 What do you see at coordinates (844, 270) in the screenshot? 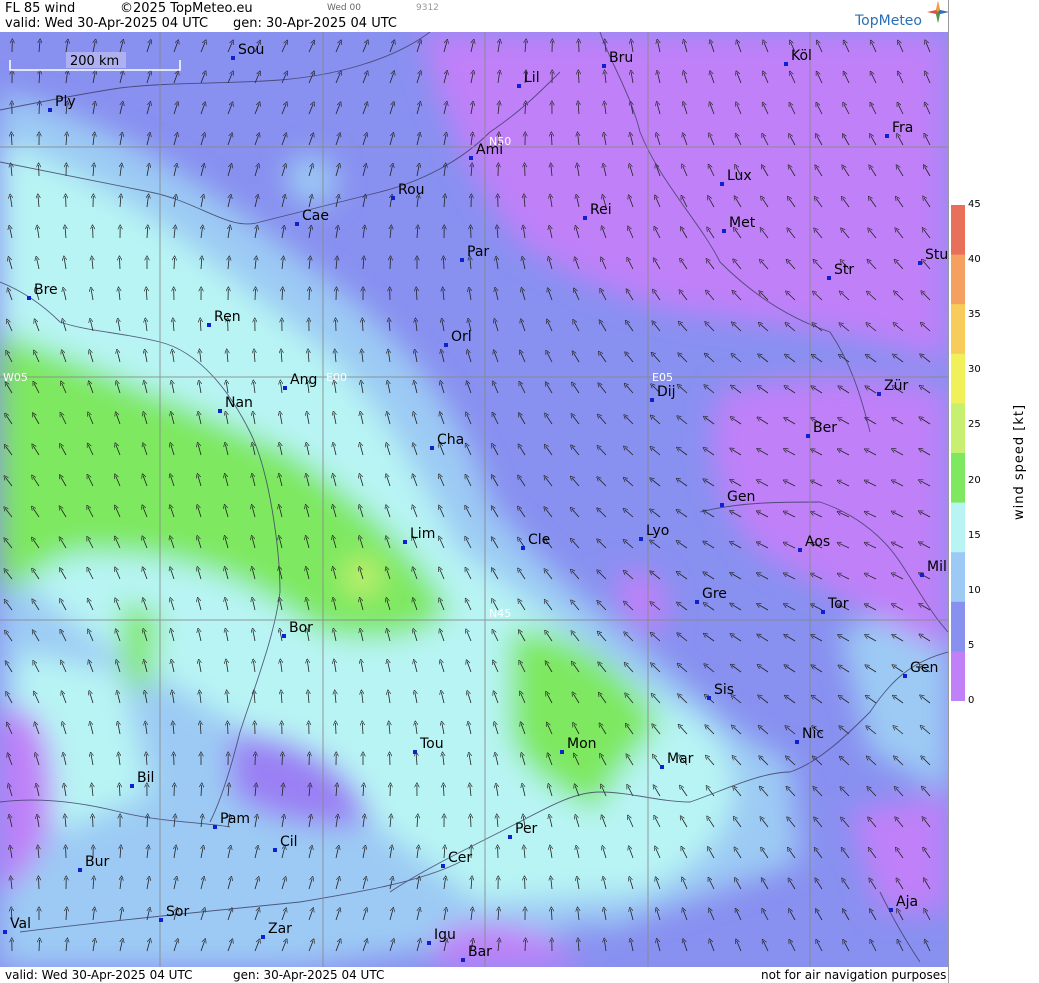
I see `city-label: Str` at bounding box center [844, 270].